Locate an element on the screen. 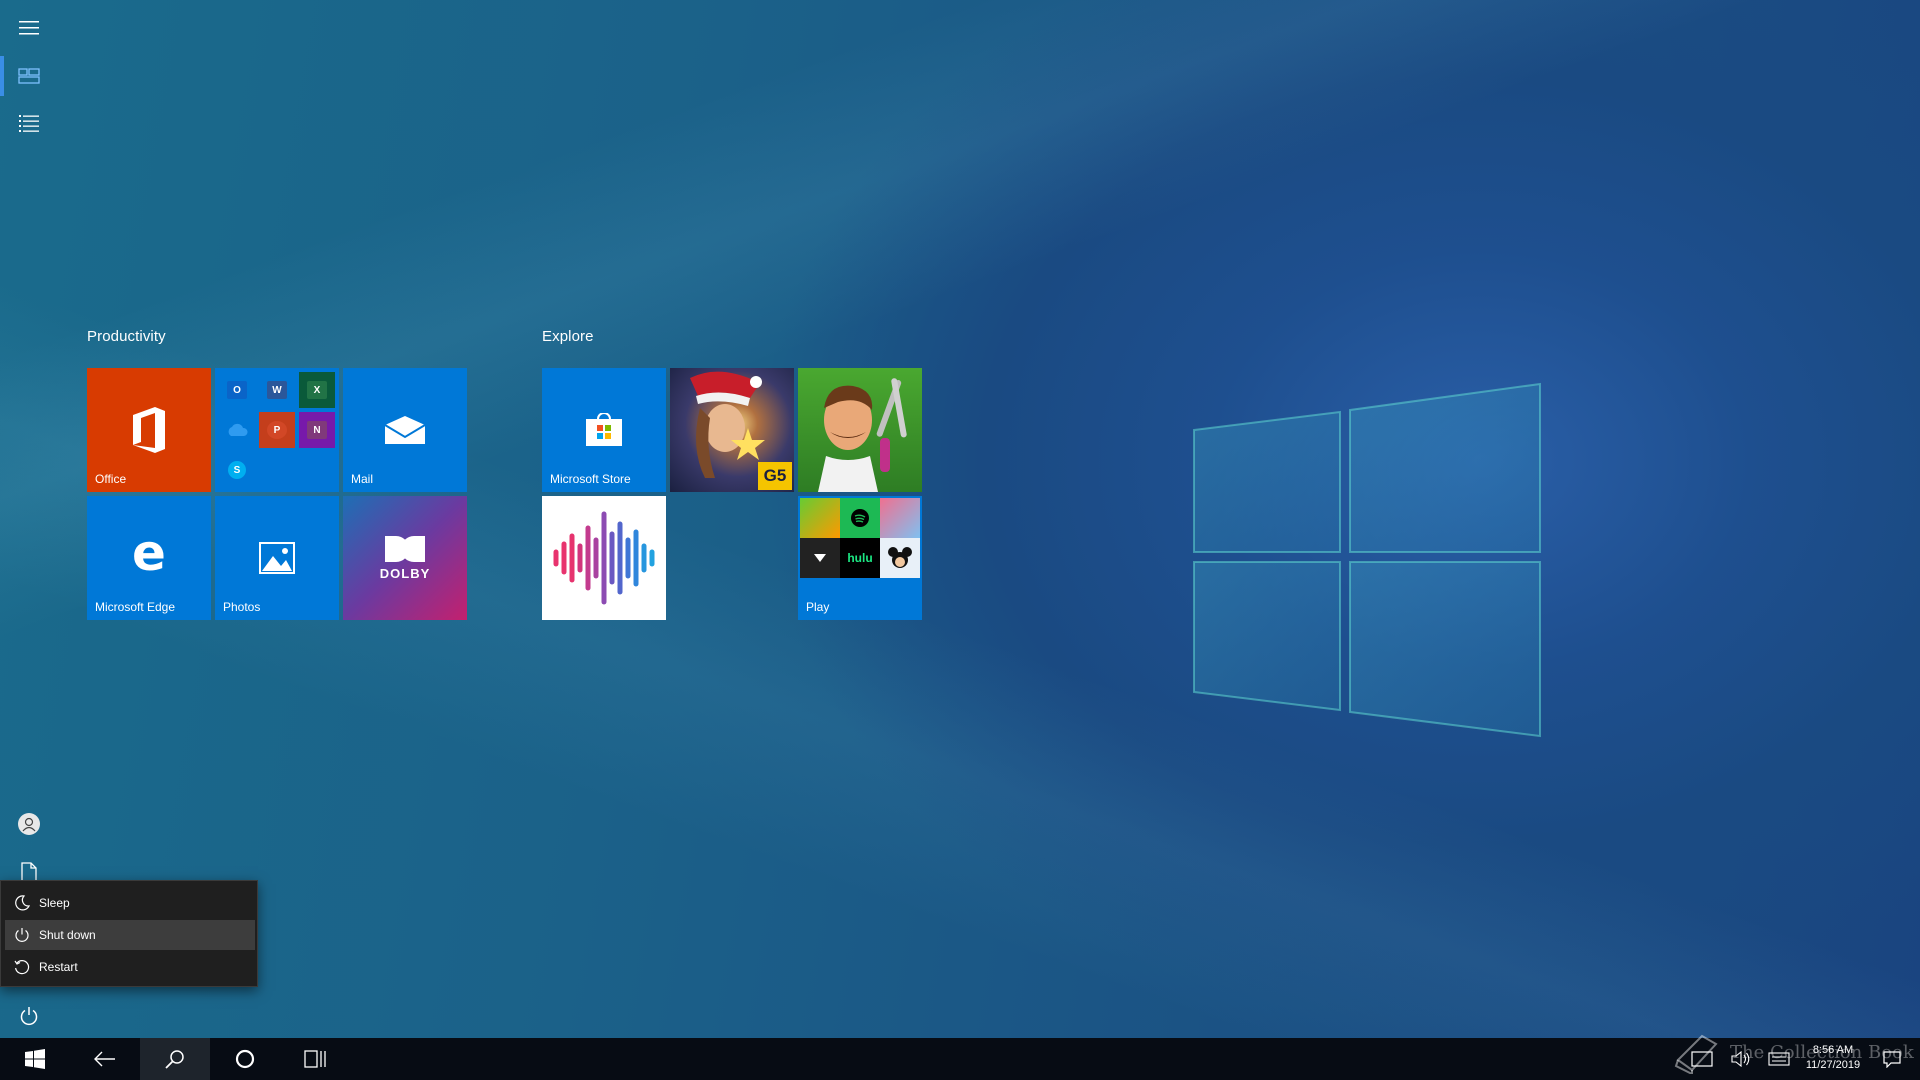 The width and height of the screenshot is (1920, 1080). tile-microsoft-edge: e Microsoft Edge is located at coordinates (149, 558).